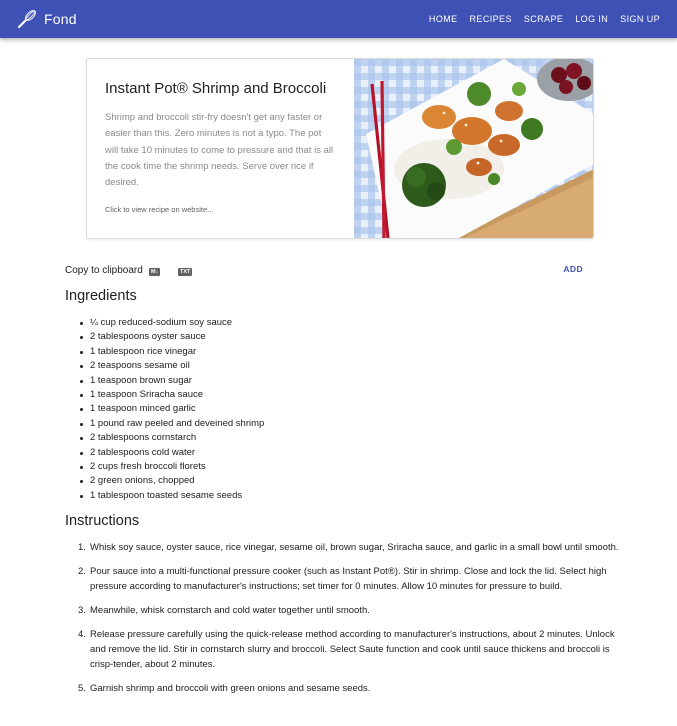 The image size is (677, 726). What do you see at coordinates (171, 496) in the screenshot?
I see `ingredient-item: 1 tablespoon toasted sesame seeds` at bounding box center [171, 496].